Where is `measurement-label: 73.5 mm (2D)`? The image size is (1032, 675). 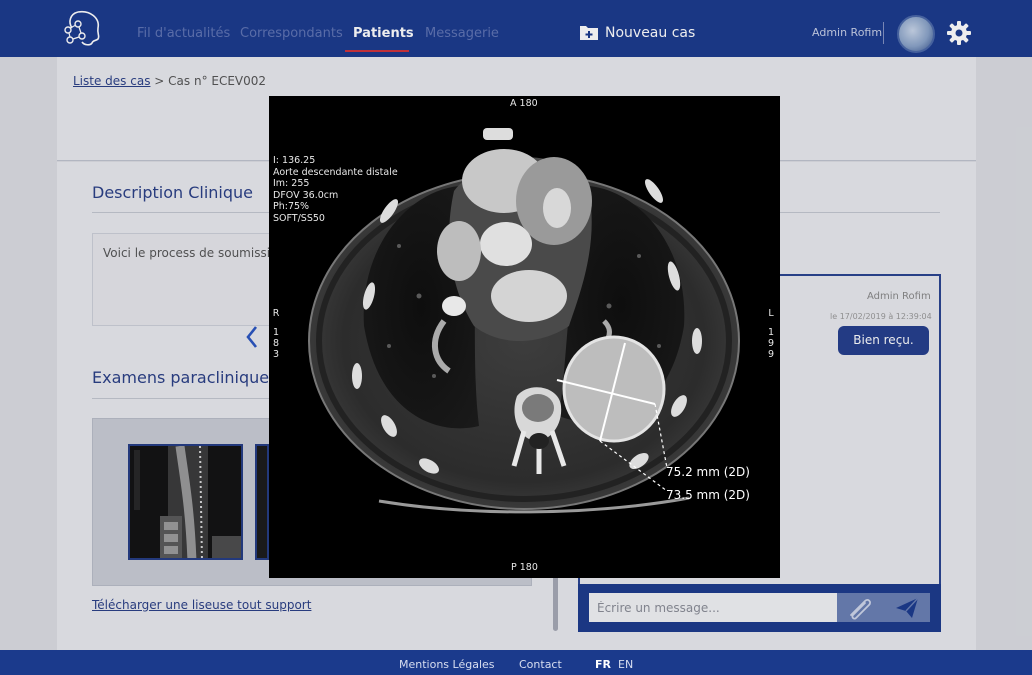 measurement-label: 73.5 mm (2D) is located at coordinates (708, 495).